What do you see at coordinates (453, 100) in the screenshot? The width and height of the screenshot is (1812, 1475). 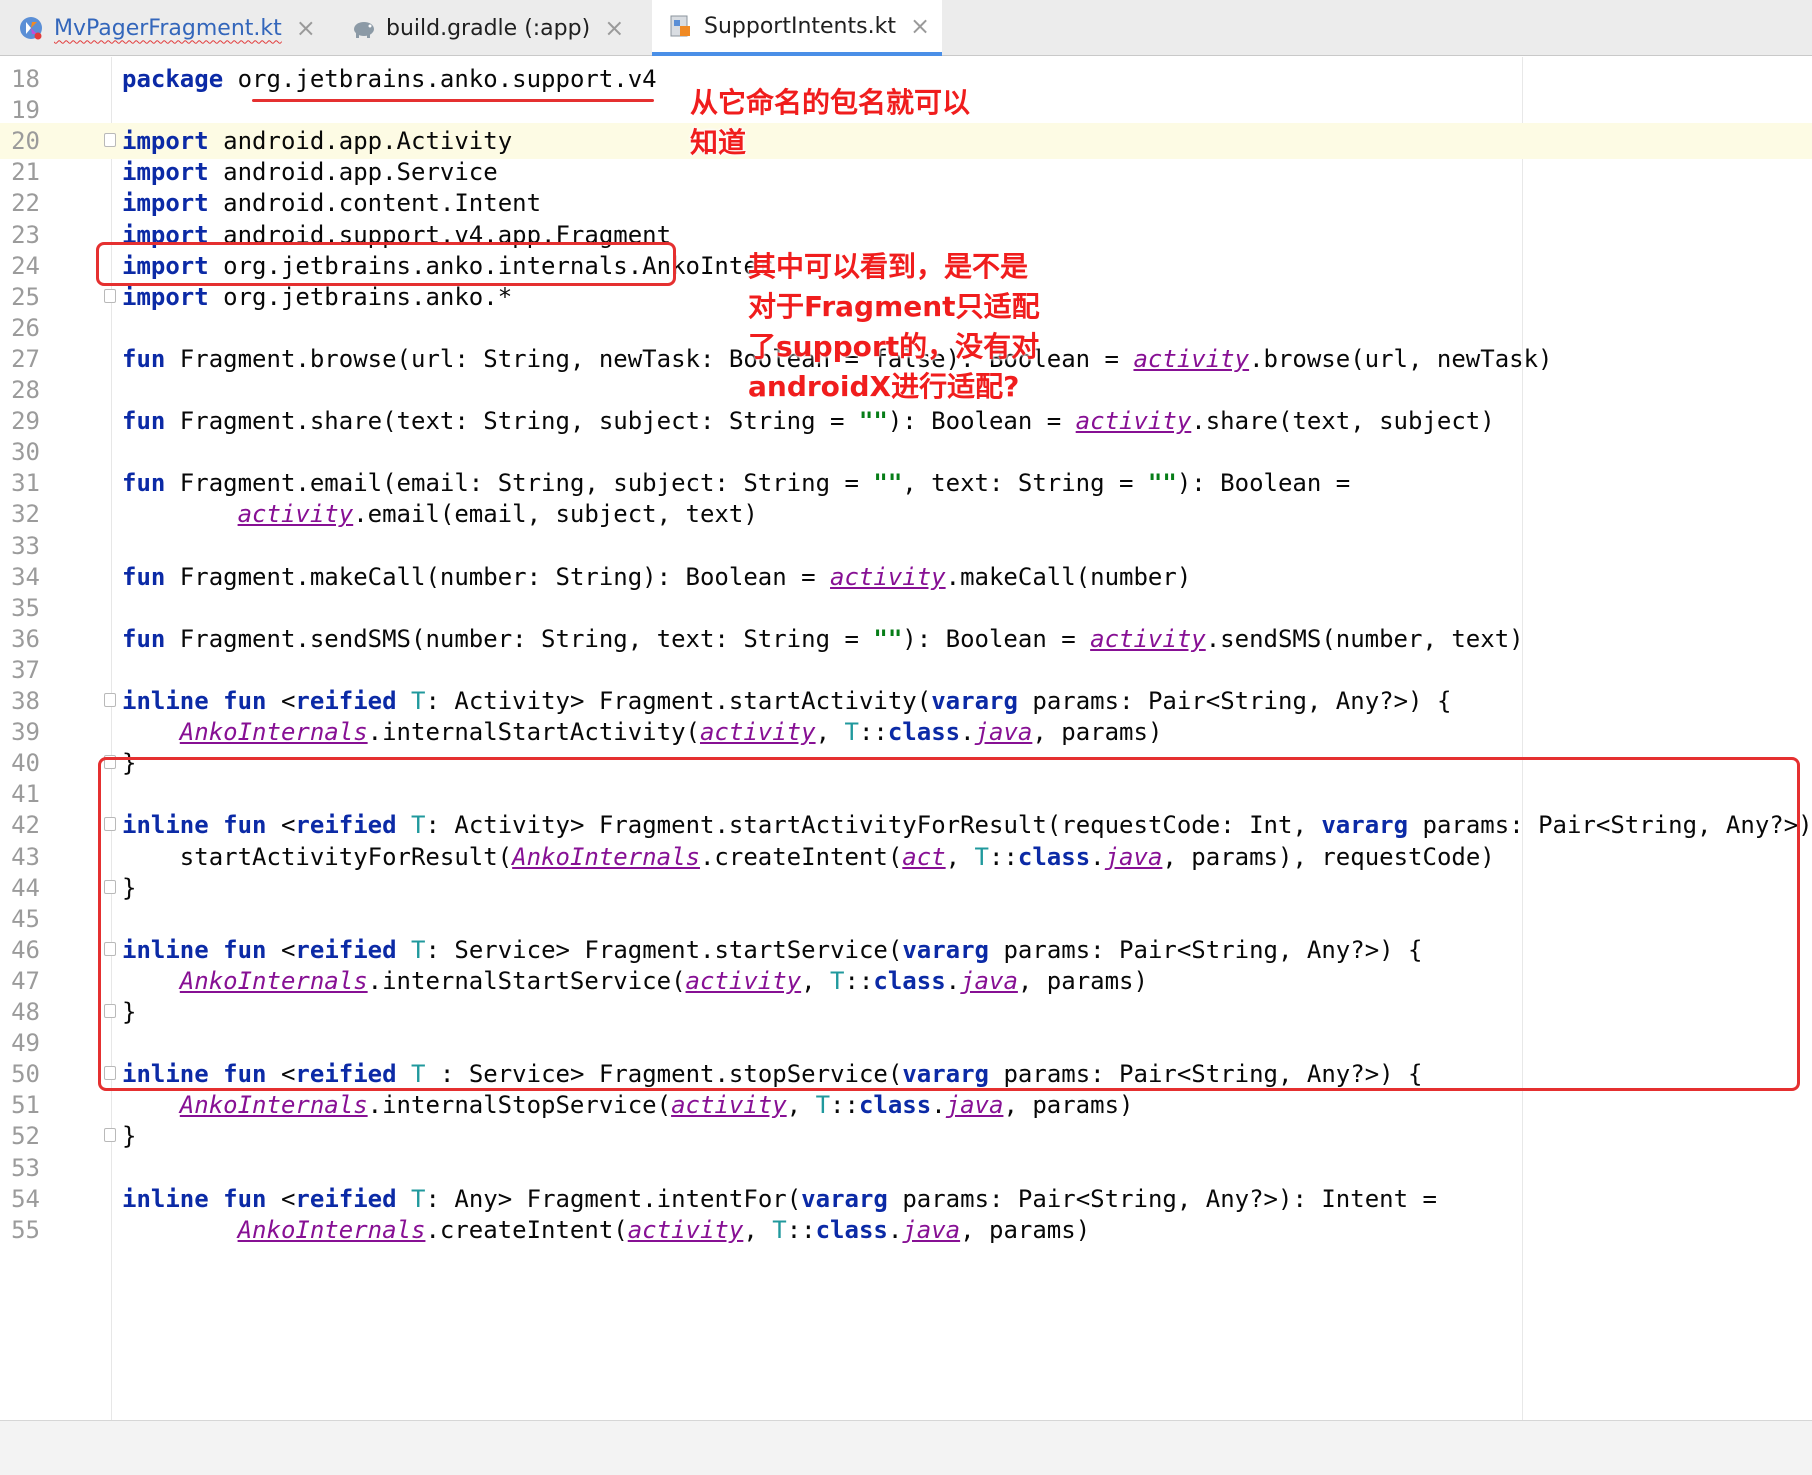 I see `package-underline` at bounding box center [453, 100].